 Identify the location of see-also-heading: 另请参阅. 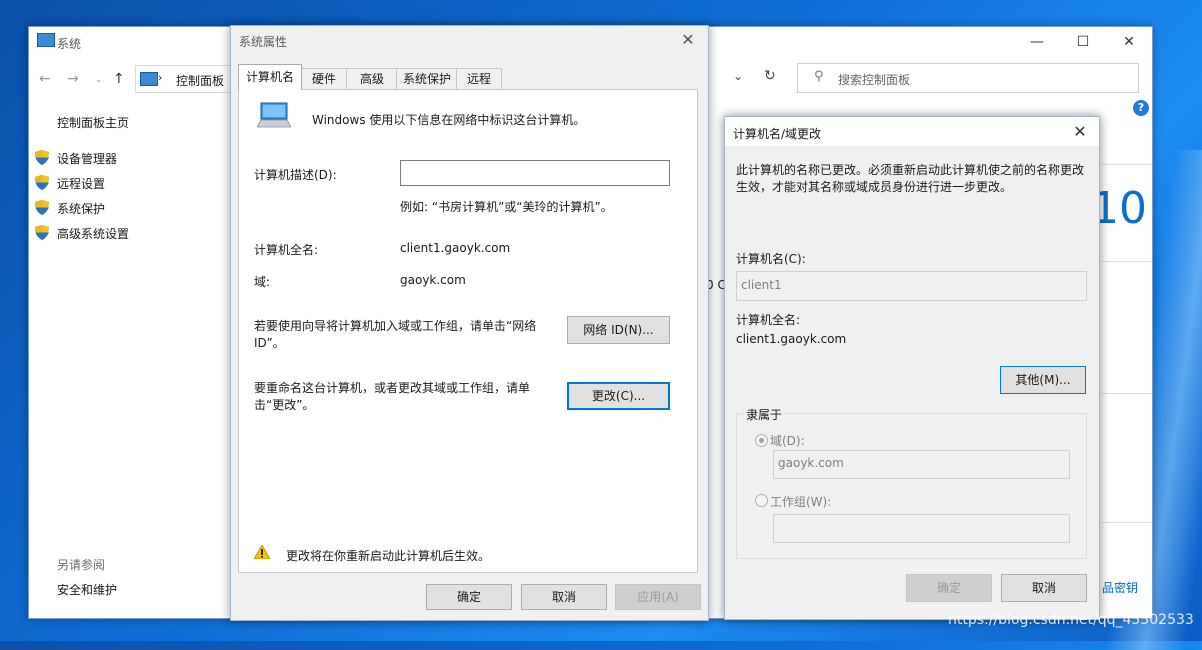
(81, 565).